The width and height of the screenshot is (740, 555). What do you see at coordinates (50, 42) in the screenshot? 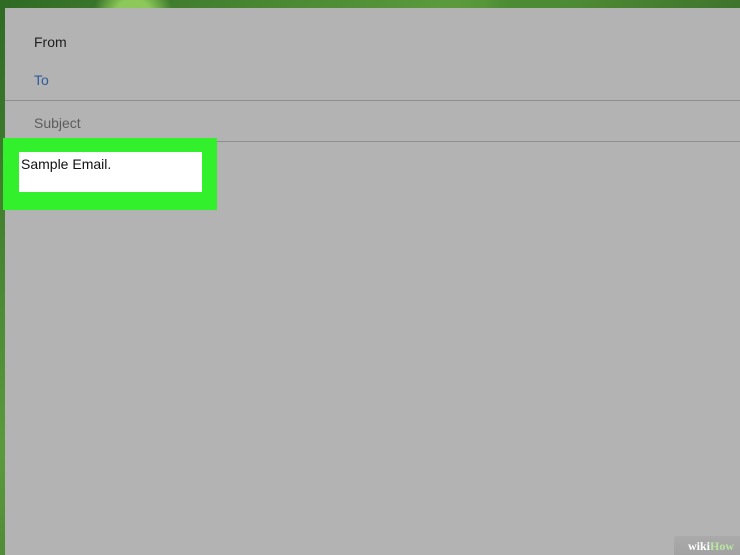
I see `from-field-label: From` at bounding box center [50, 42].